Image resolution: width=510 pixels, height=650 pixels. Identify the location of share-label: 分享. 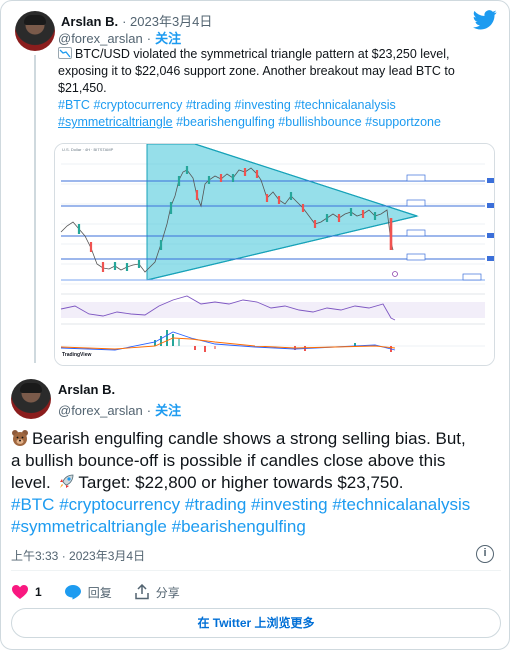
(167, 592).